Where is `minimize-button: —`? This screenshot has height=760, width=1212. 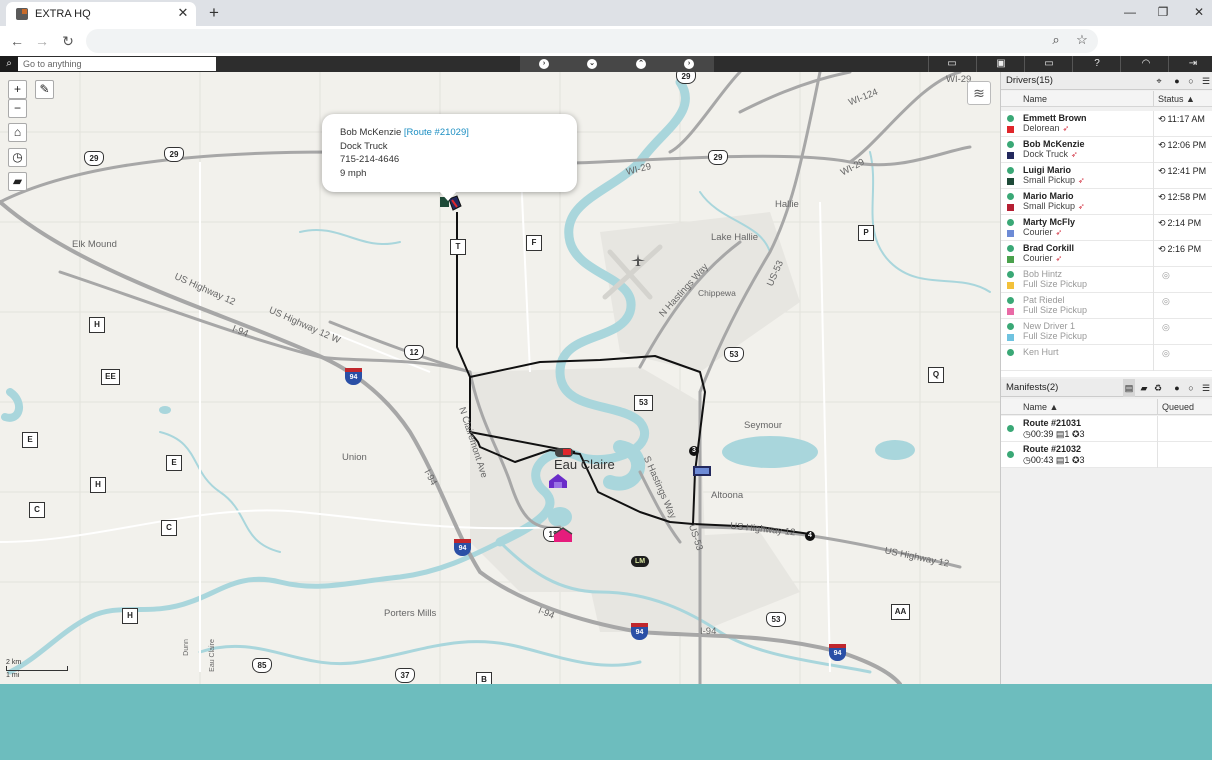 minimize-button: — is located at coordinates (1130, 12).